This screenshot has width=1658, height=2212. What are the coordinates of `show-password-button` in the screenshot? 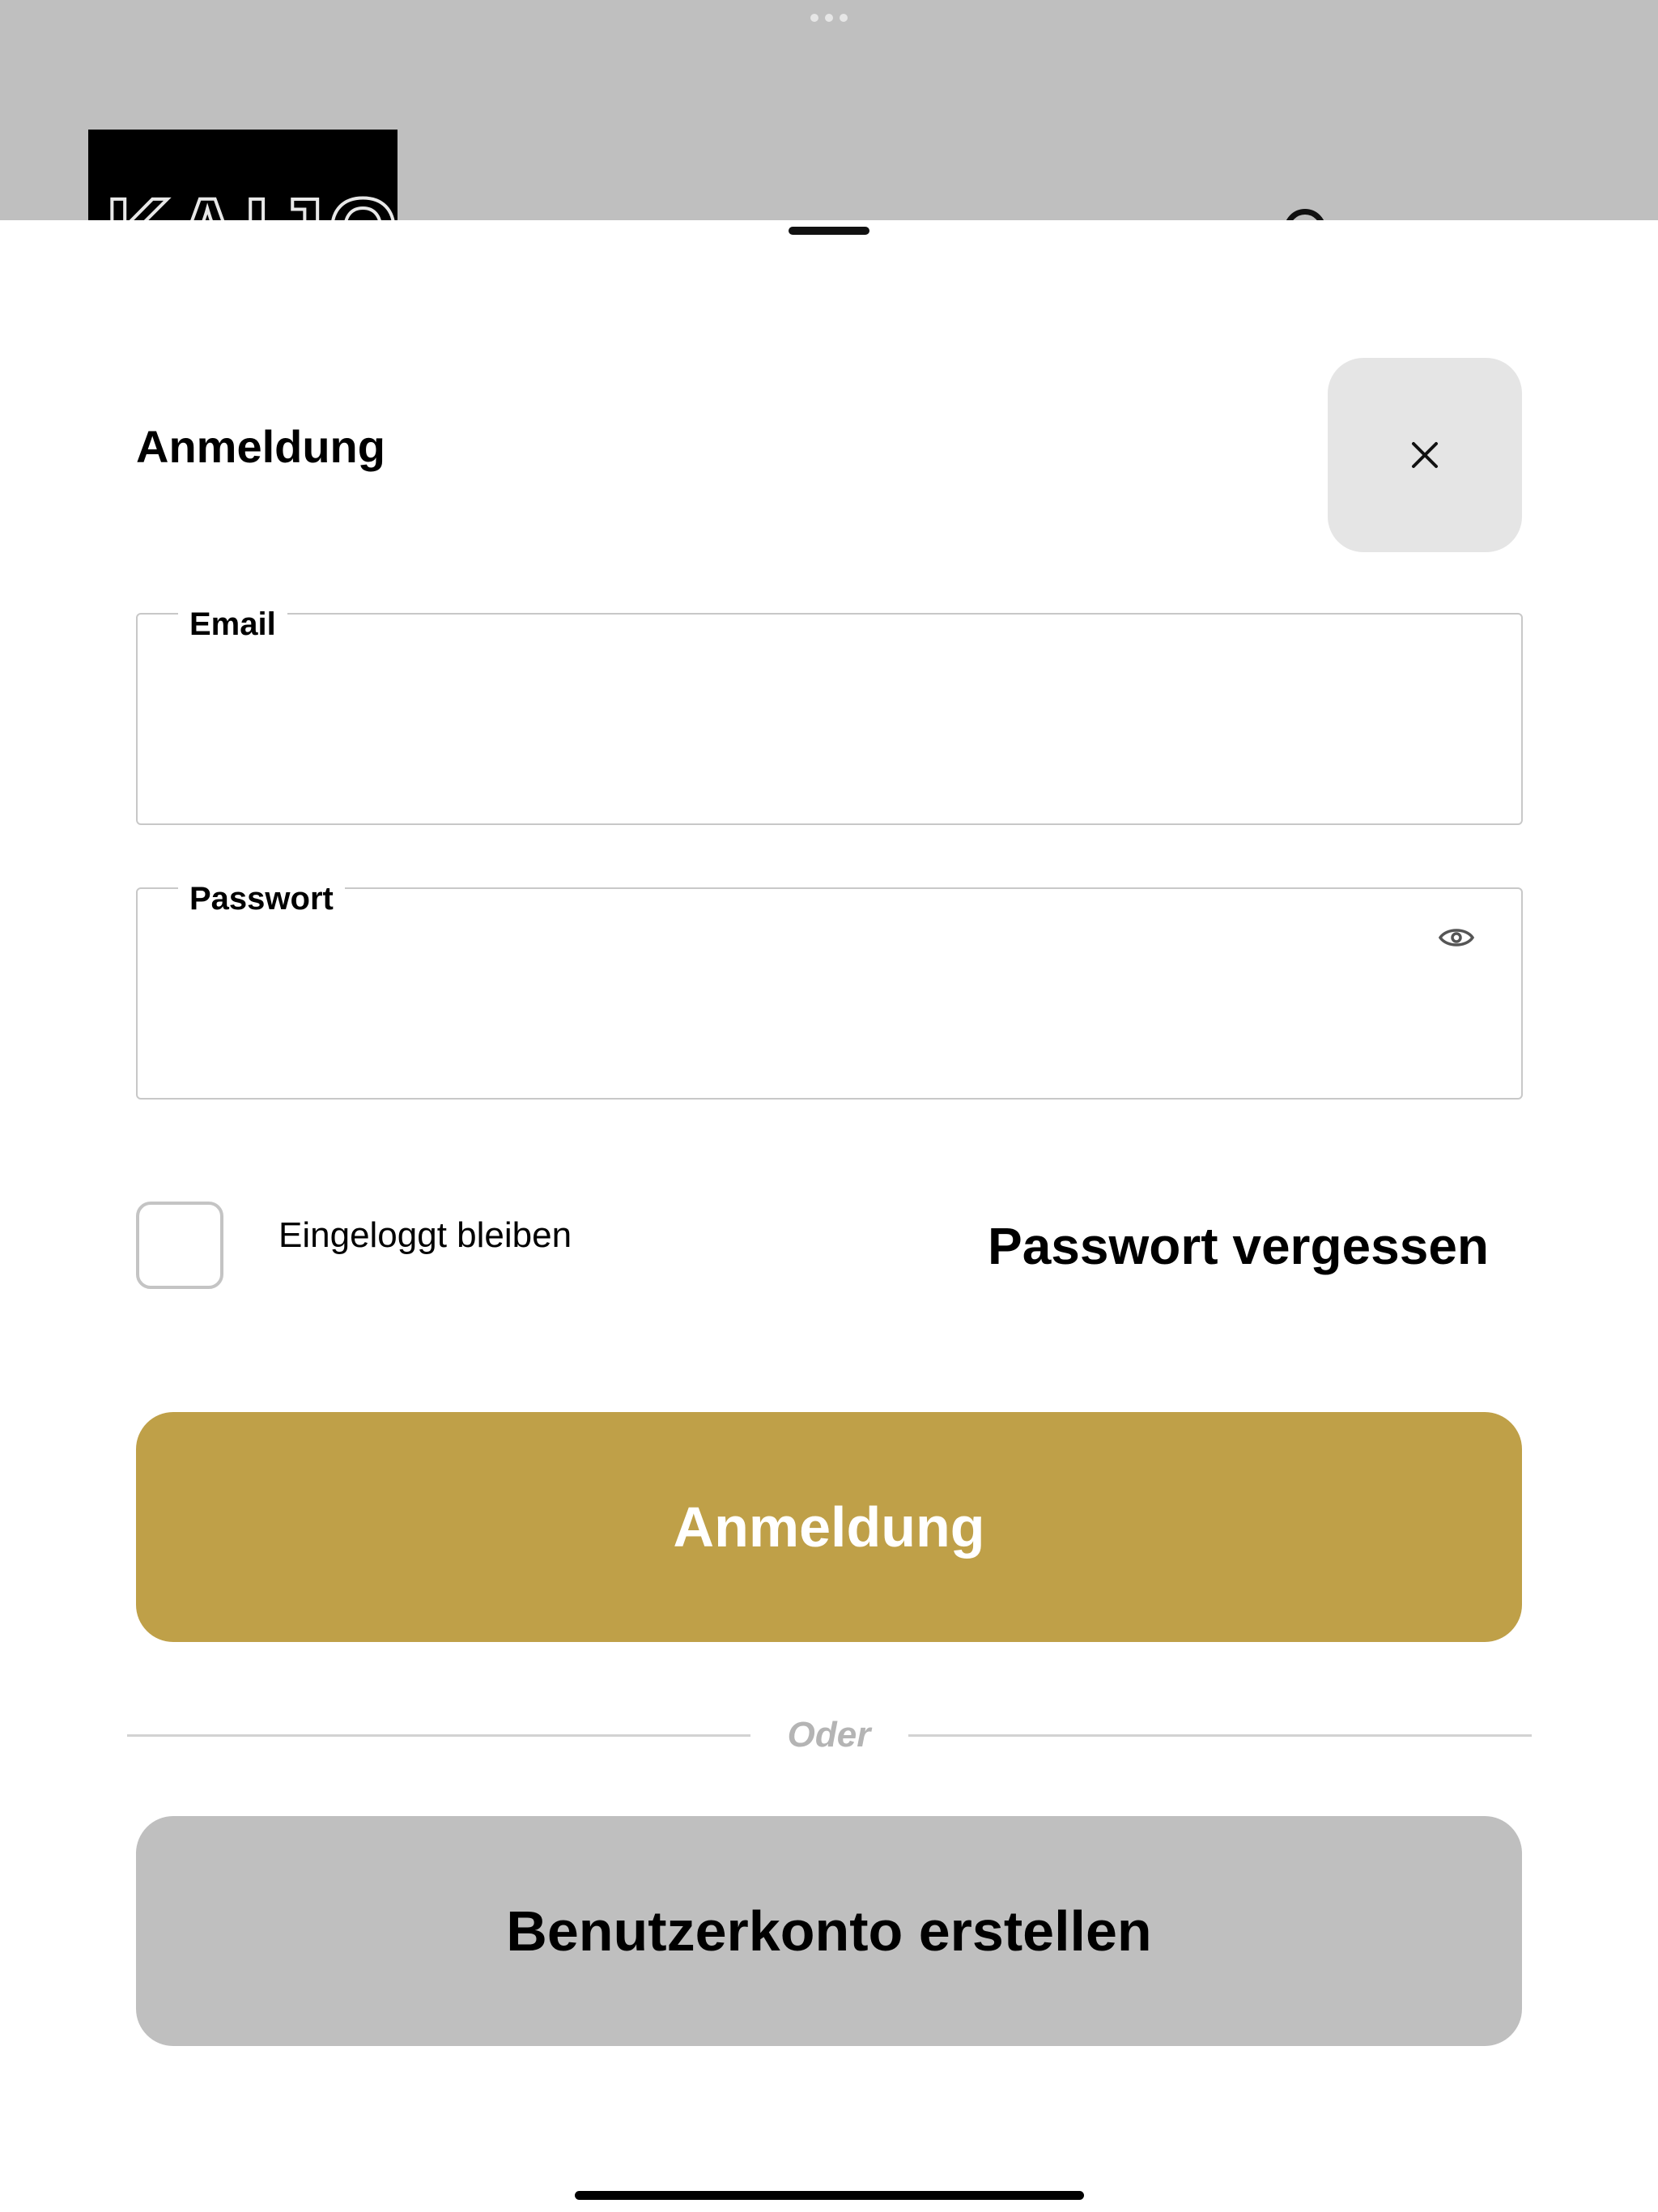 It's located at (1456, 937).